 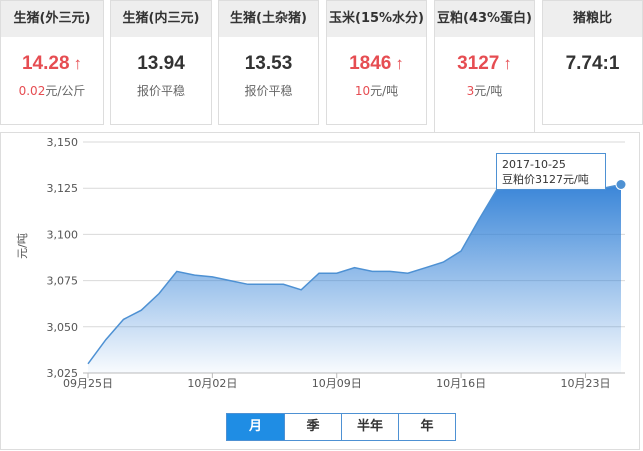 What do you see at coordinates (369, 427) in the screenshot?
I see `tab-half-year: 半年` at bounding box center [369, 427].